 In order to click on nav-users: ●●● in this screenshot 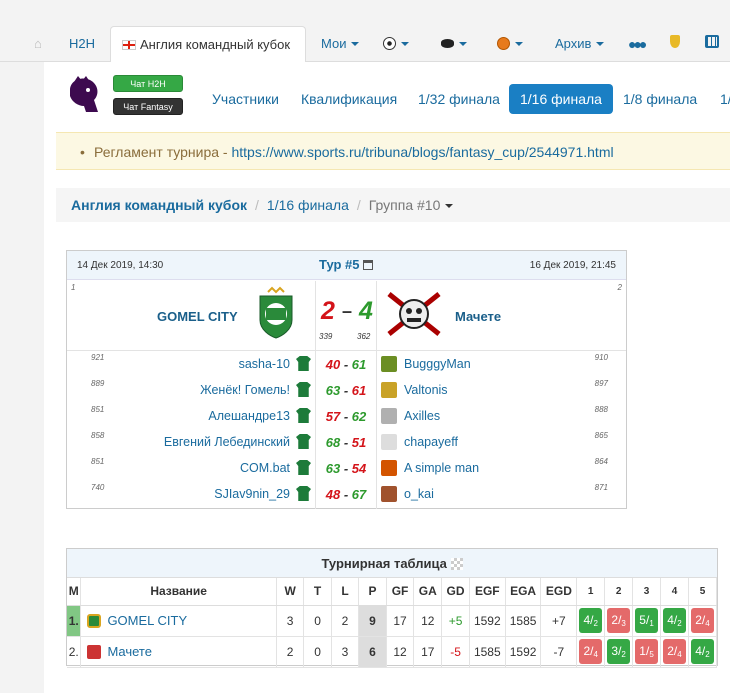, I will do `click(637, 44)`.